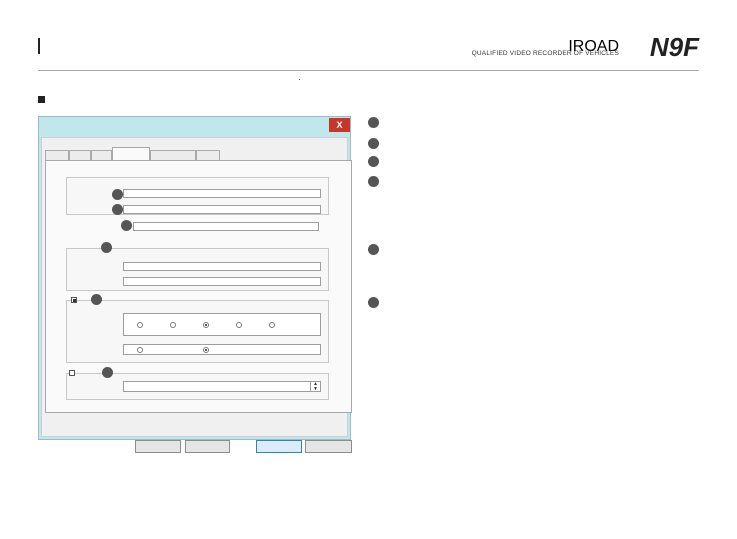  Describe the element at coordinates (674, 47) in the screenshot. I see `brand-model: N9F` at that location.